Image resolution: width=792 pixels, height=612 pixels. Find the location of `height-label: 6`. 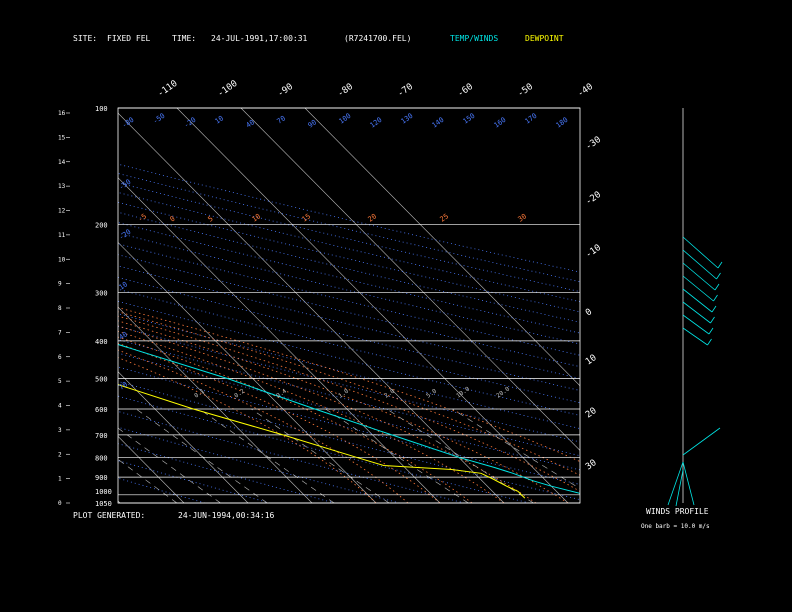

height-label: 6 is located at coordinates (60, 357).